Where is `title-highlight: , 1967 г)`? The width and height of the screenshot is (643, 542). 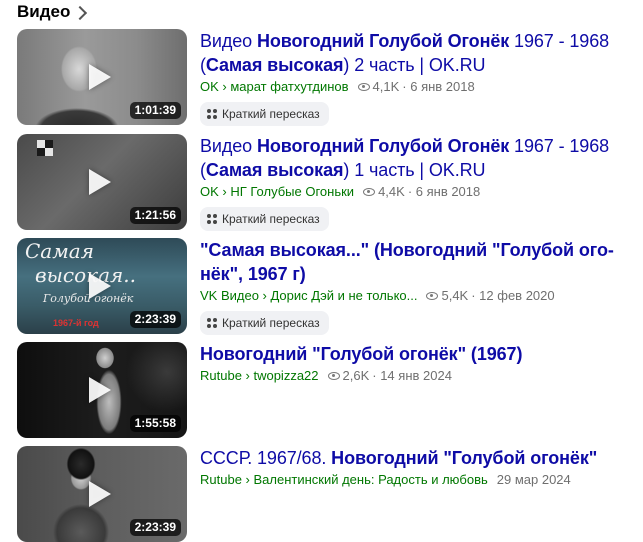 title-highlight: , 1967 г) is located at coordinates (272, 274).